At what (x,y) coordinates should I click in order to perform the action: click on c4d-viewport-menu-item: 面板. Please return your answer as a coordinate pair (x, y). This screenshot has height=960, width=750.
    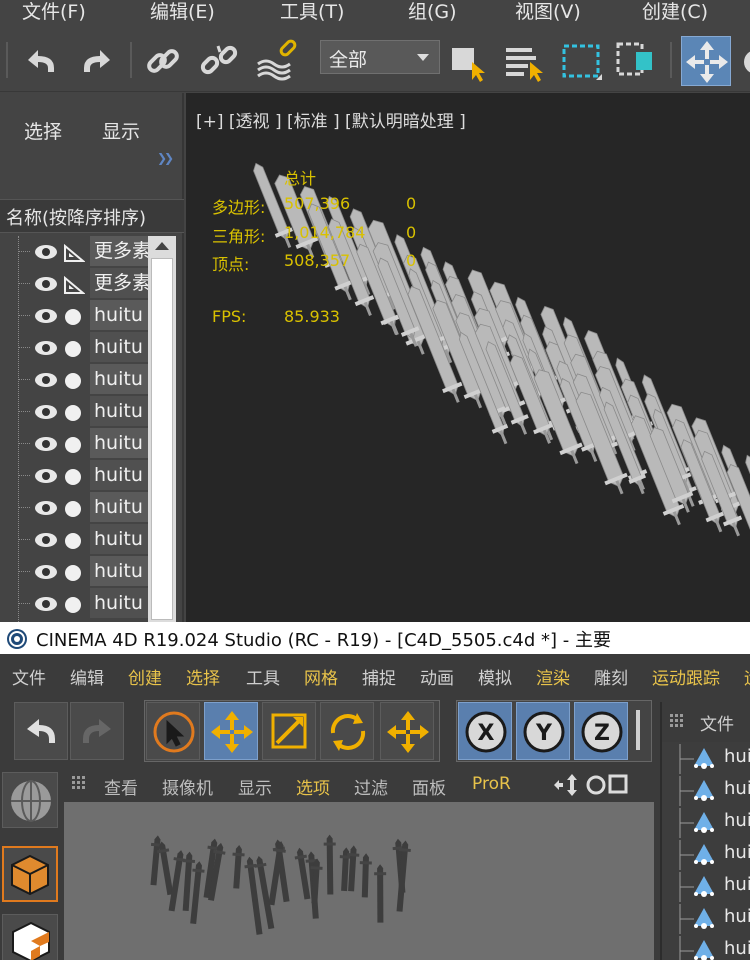
    Looking at the image, I should click on (429, 786).